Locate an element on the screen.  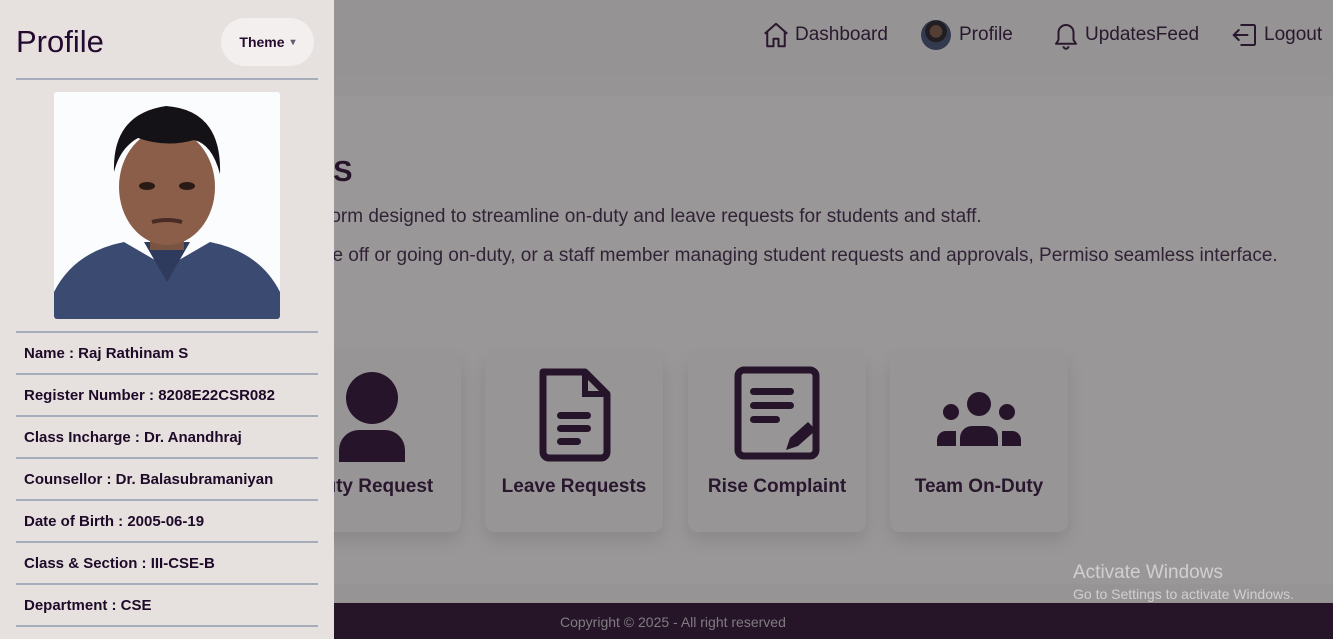
theme-dropdown-button: Theme ▾ is located at coordinates (267, 42).